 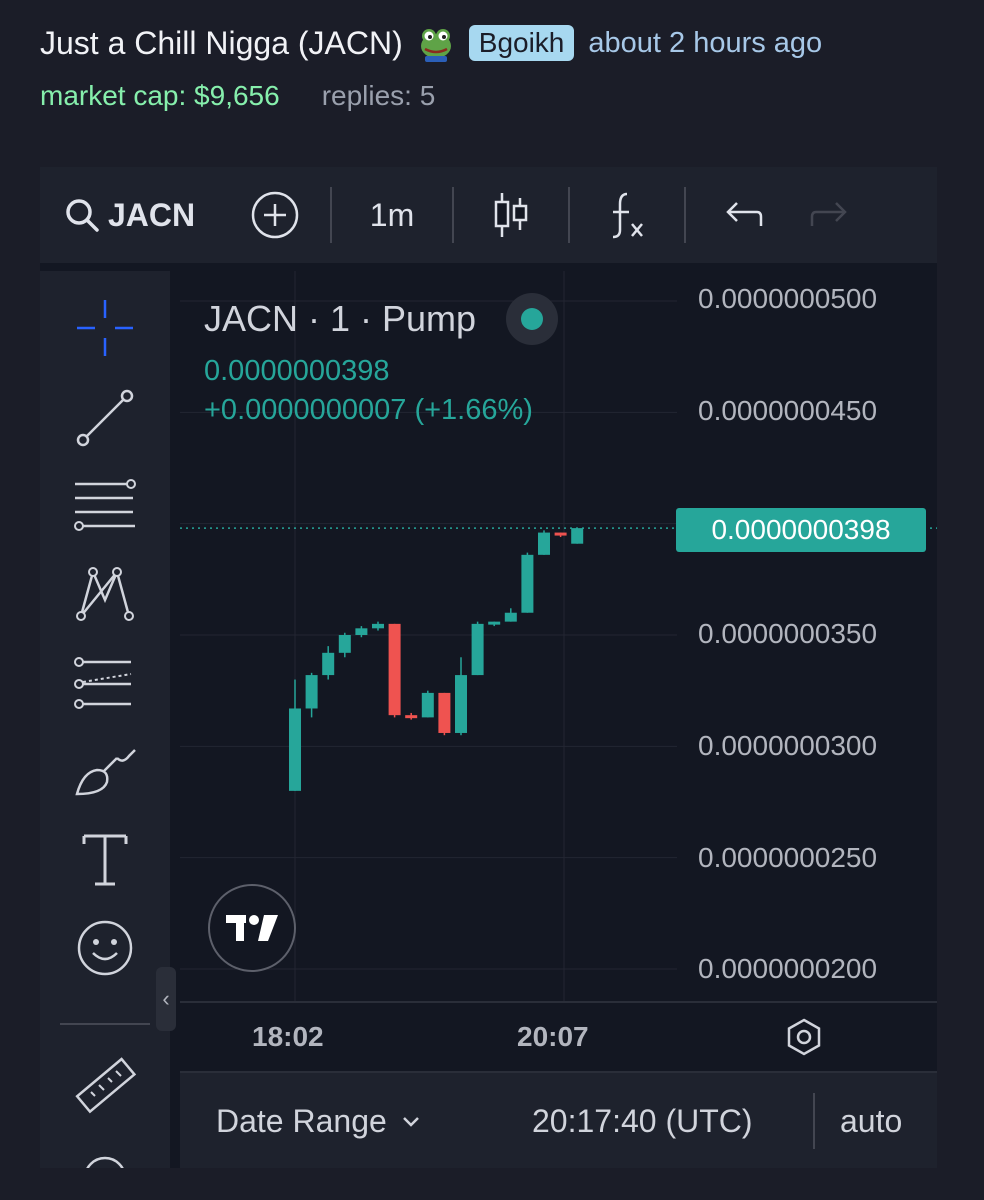 I want to click on trend-line-tool, so click(x=105, y=418).